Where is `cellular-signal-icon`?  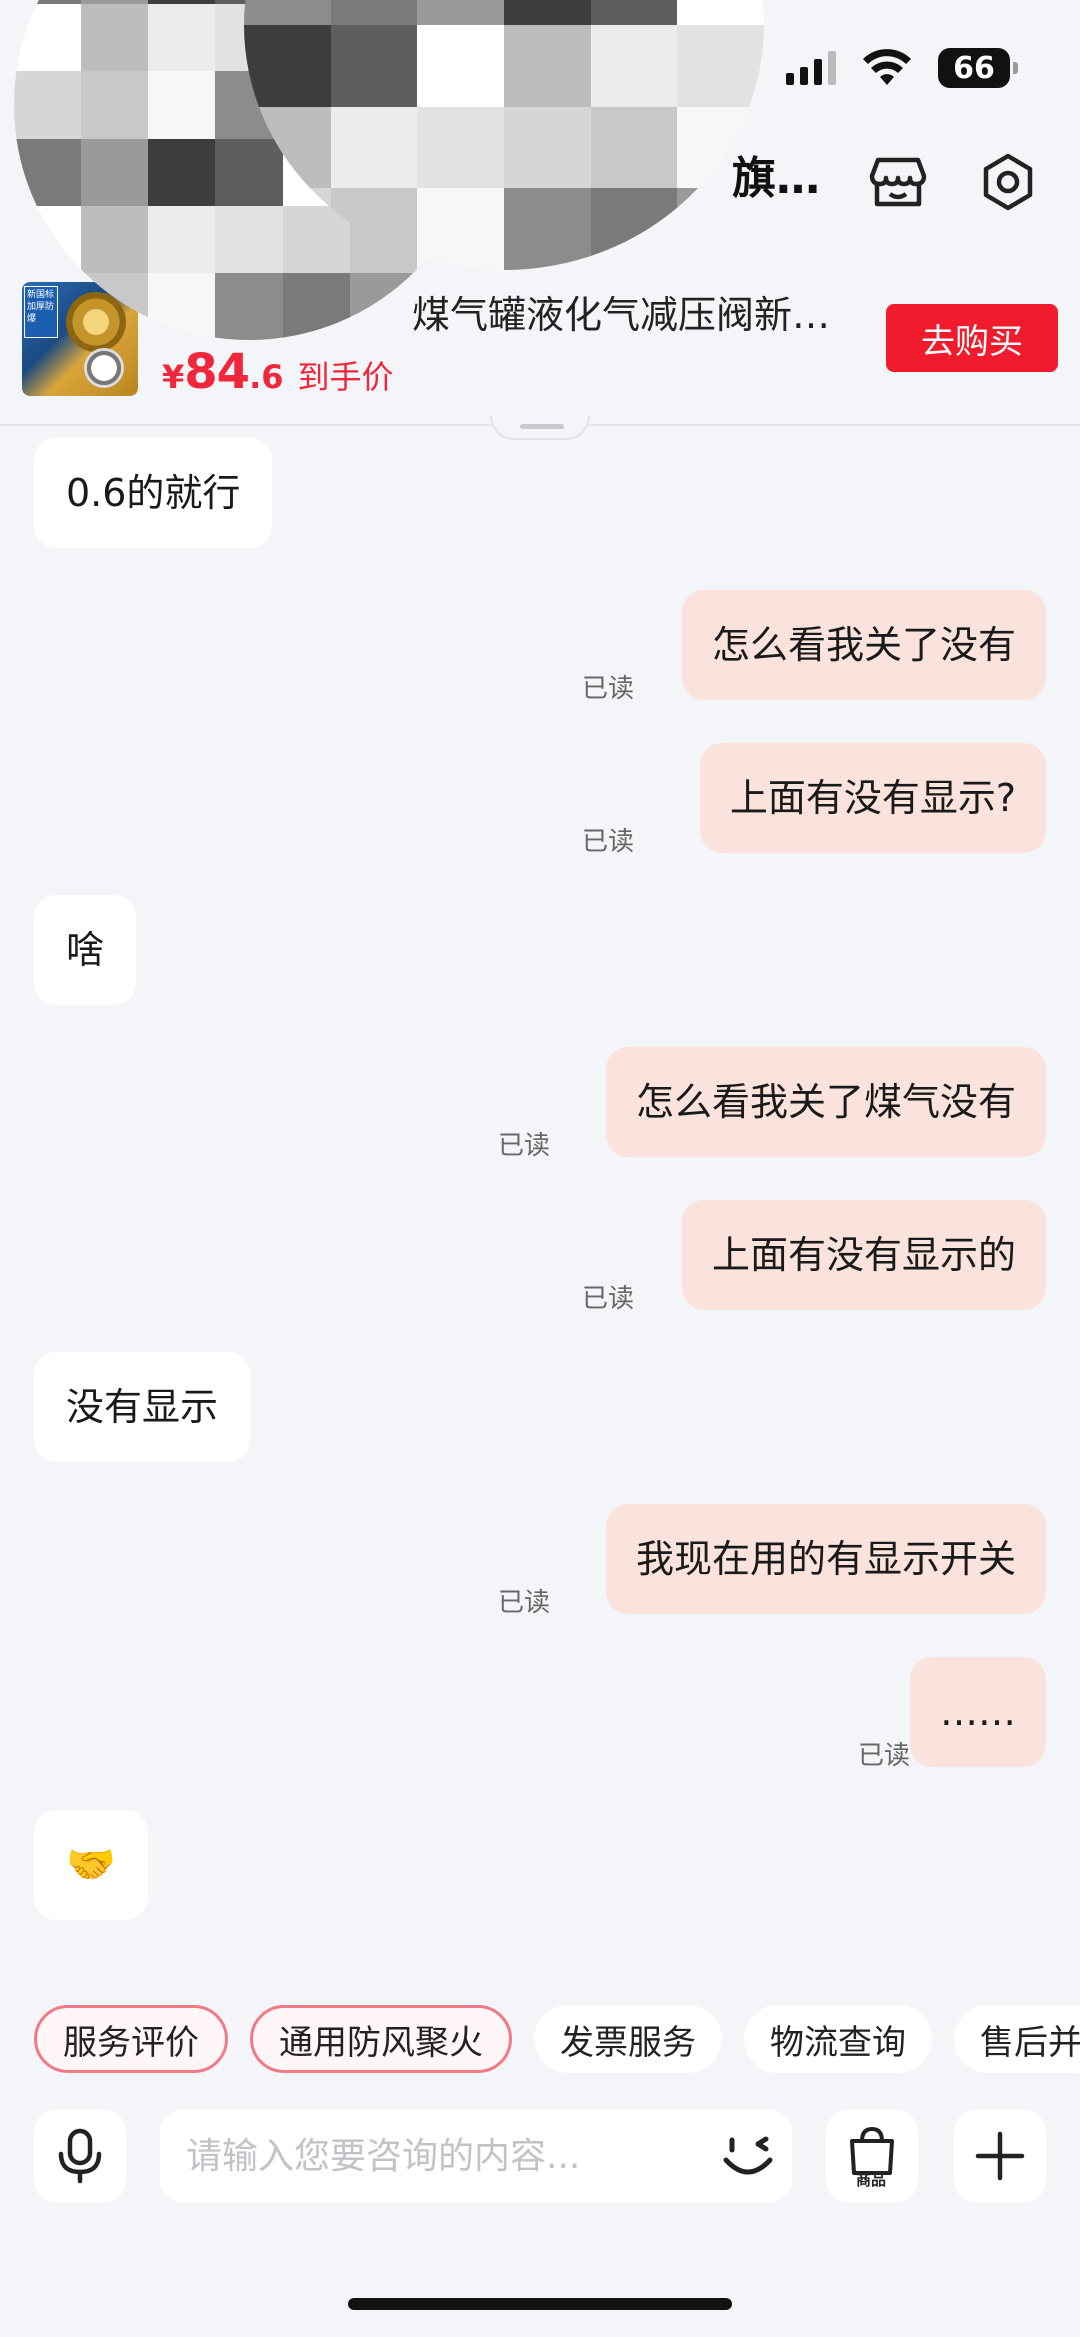
cellular-signal-icon is located at coordinates (811, 68).